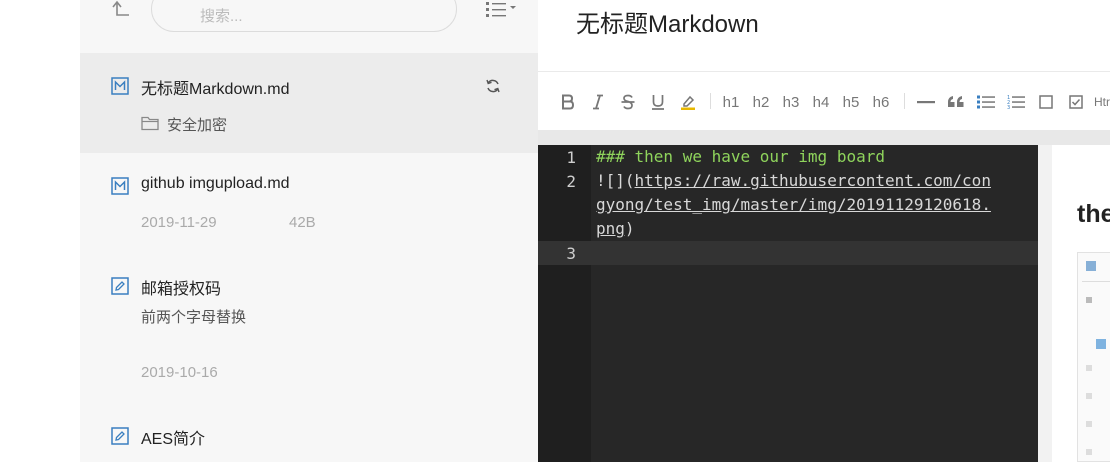 The image size is (1110, 462). I want to click on heading-6-button: h6, so click(881, 102).